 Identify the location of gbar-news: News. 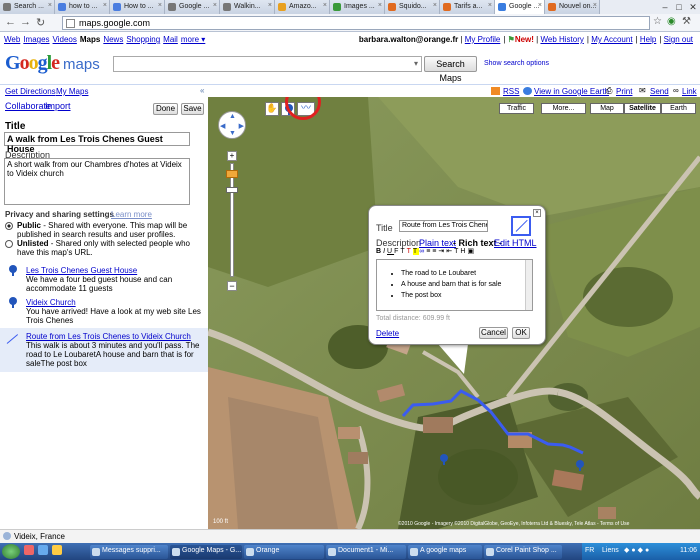
(113, 39).